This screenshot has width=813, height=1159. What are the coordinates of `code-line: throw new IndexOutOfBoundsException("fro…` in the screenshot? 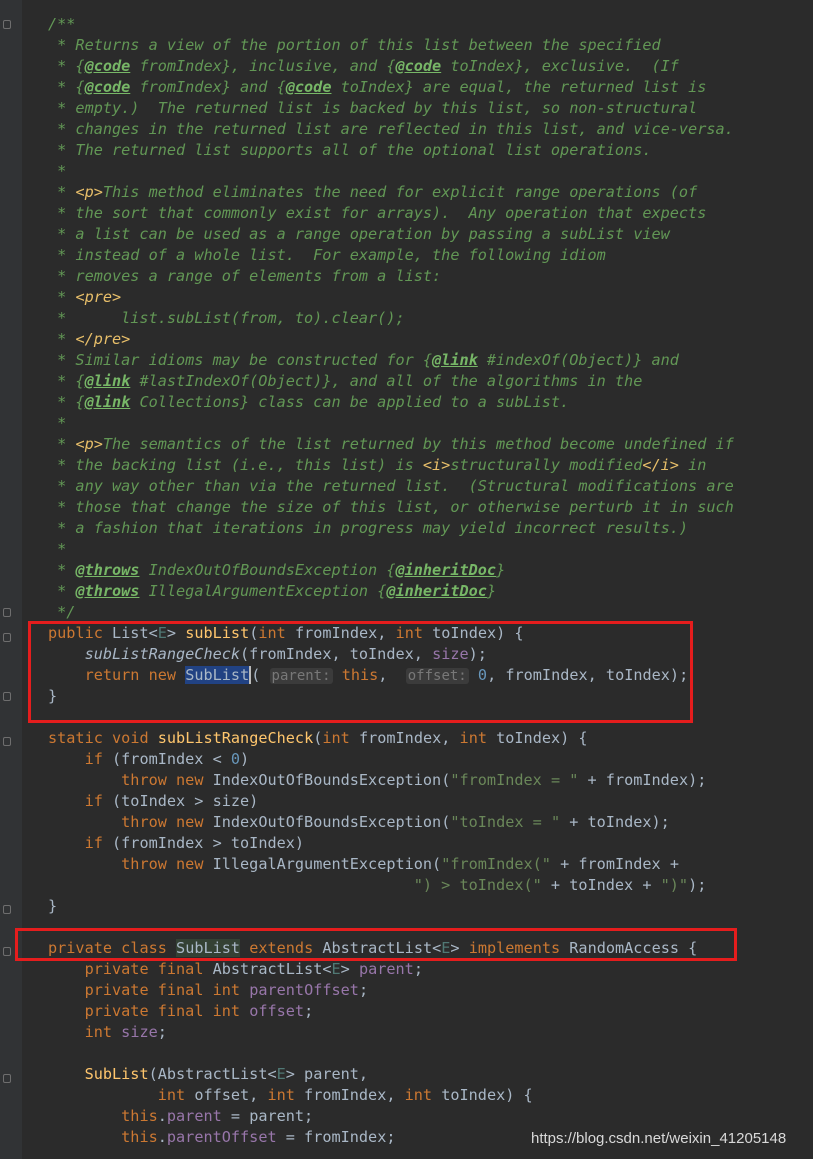 It's located at (414, 780).